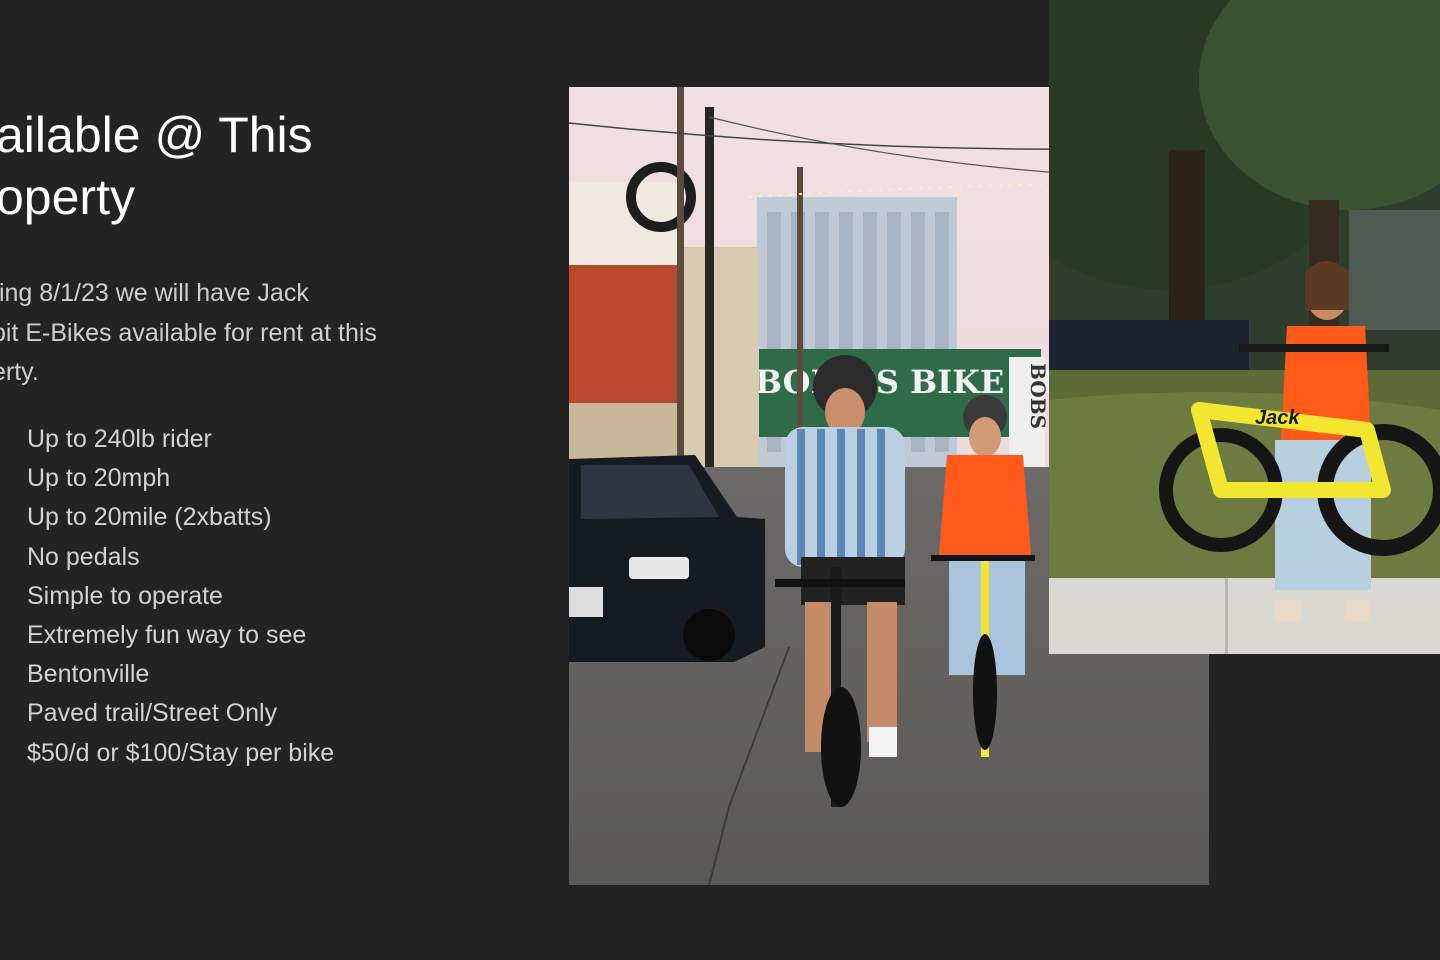  What do you see at coordinates (99, 478) in the screenshot?
I see `feature-item: Up to 20mph` at bounding box center [99, 478].